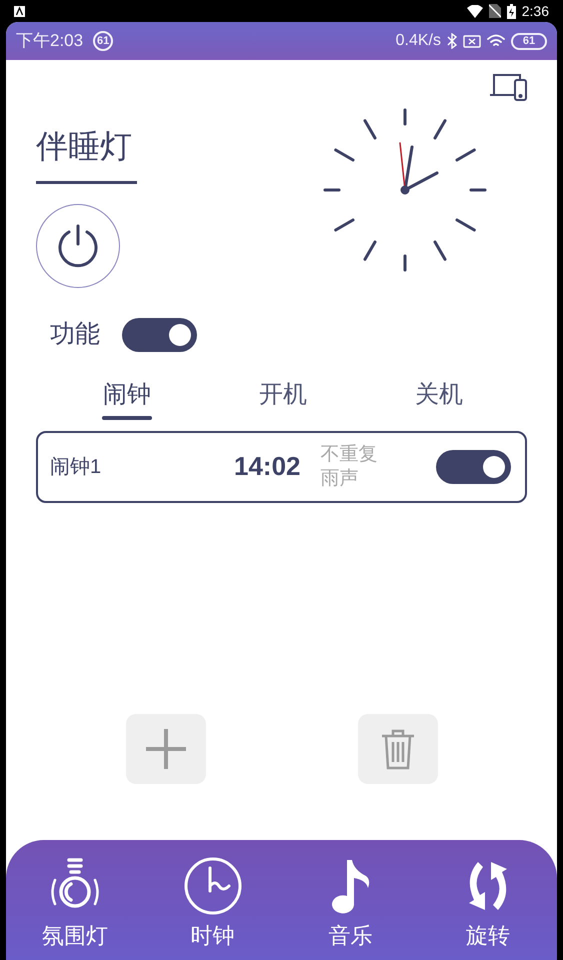  Describe the element at coordinates (166, 749) in the screenshot. I see `plus-icon` at that location.